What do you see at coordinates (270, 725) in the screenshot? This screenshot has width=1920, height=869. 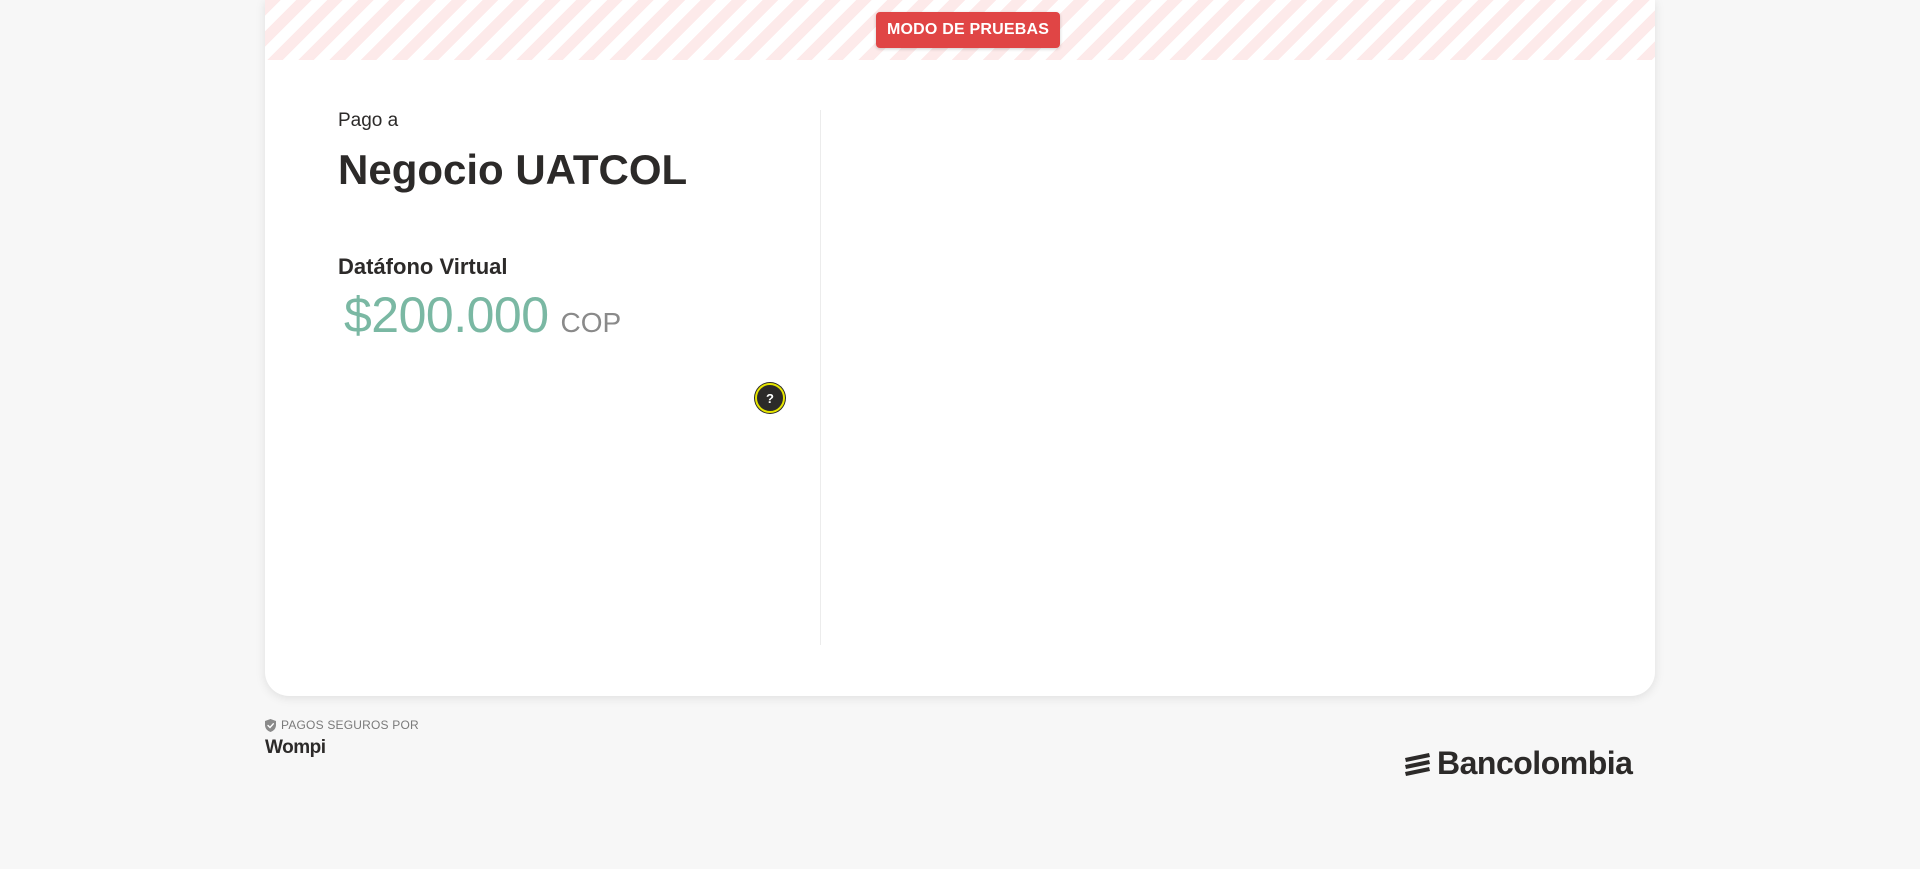 I see `shield-check-icon` at bounding box center [270, 725].